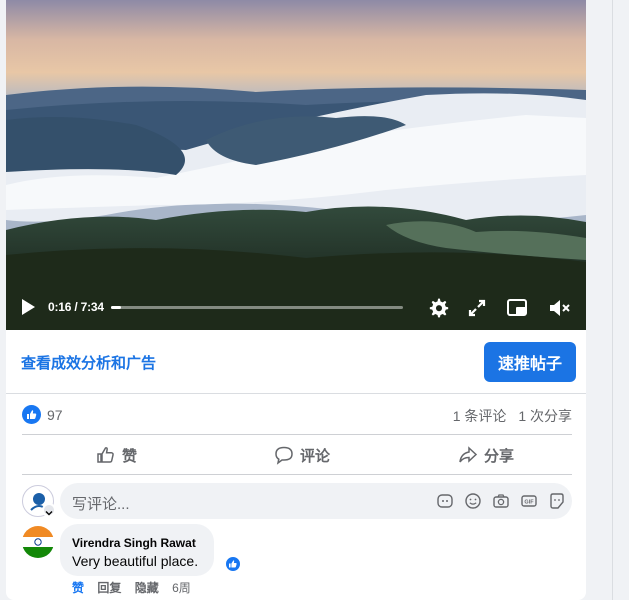 The image size is (629, 600). What do you see at coordinates (468, 454) in the screenshot?
I see `share-icon` at bounding box center [468, 454].